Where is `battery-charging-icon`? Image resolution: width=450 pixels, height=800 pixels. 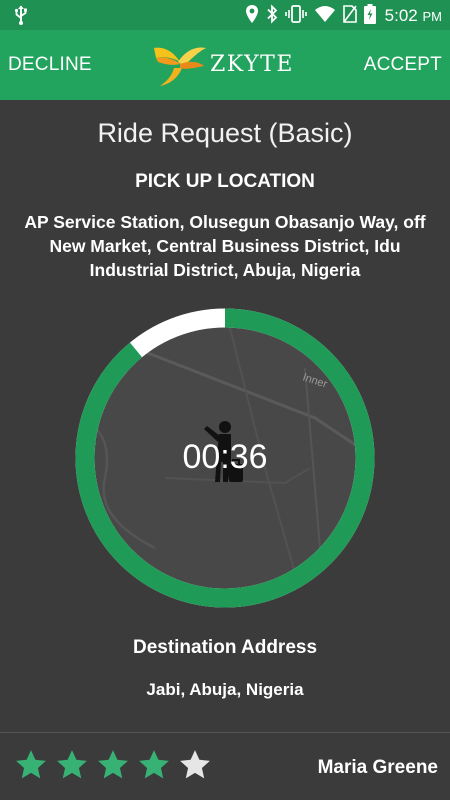
battery-charging-icon is located at coordinates (369, 16).